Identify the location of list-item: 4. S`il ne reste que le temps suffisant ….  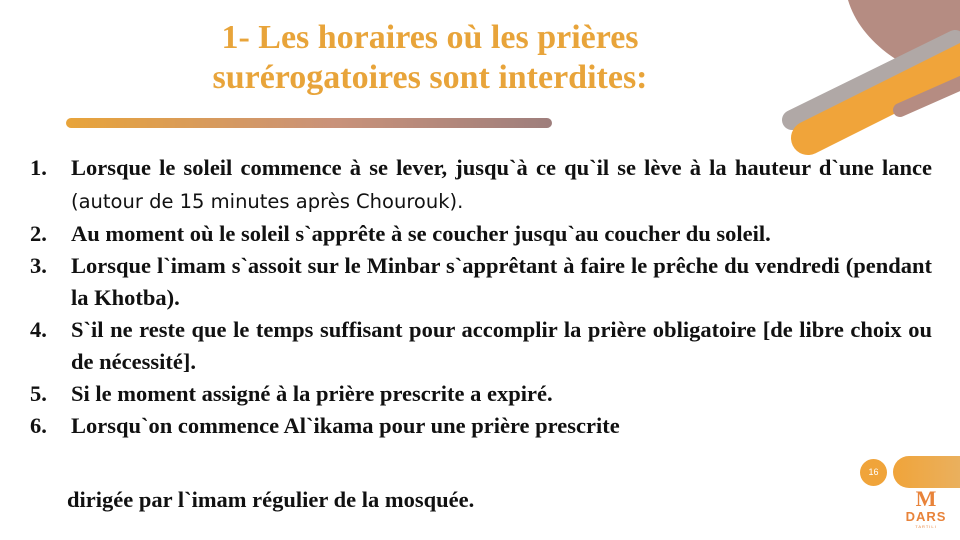
(481, 346).